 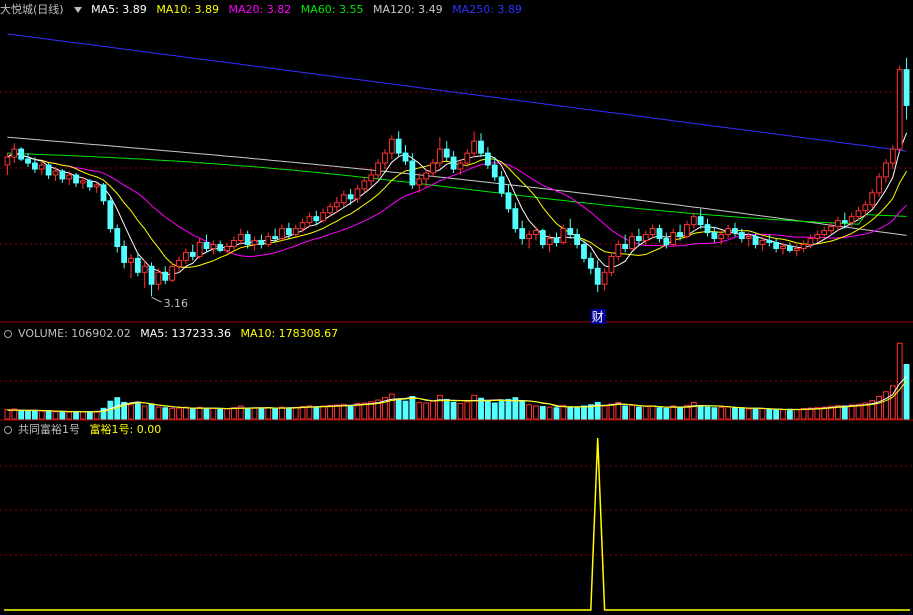 What do you see at coordinates (83, 430) in the screenshot?
I see `indicator-header: 共同富裕1号 富裕1号: 0.00` at bounding box center [83, 430].